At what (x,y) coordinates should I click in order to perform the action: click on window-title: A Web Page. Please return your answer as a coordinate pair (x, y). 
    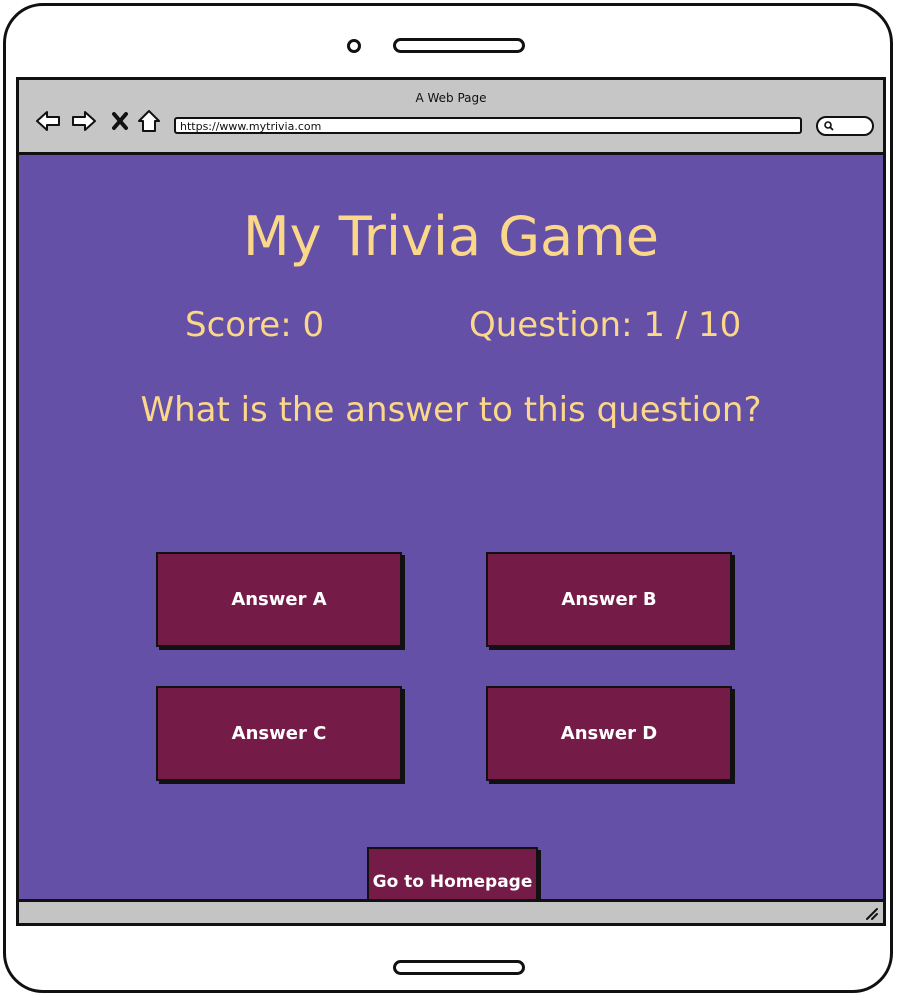
    Looking at the image, I should click on (451, 98).